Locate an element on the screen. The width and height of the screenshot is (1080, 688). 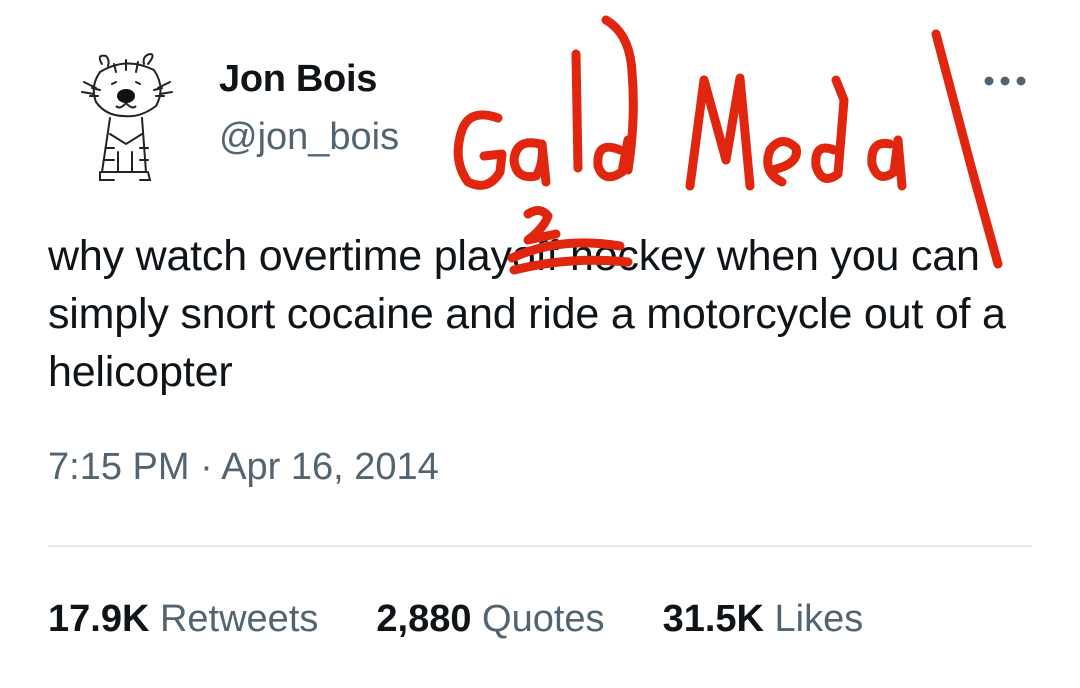
retweets-label: Retweets is located at coordinates (239, 619).